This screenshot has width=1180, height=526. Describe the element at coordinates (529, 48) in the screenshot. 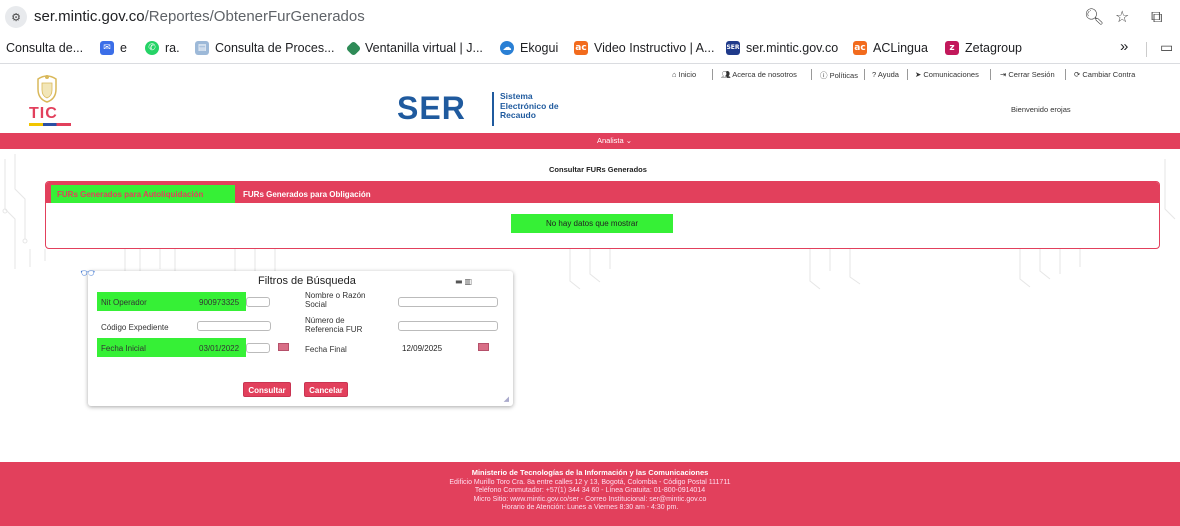

I see `bookmark-ekogui: ☁ Ekogui` at that location.